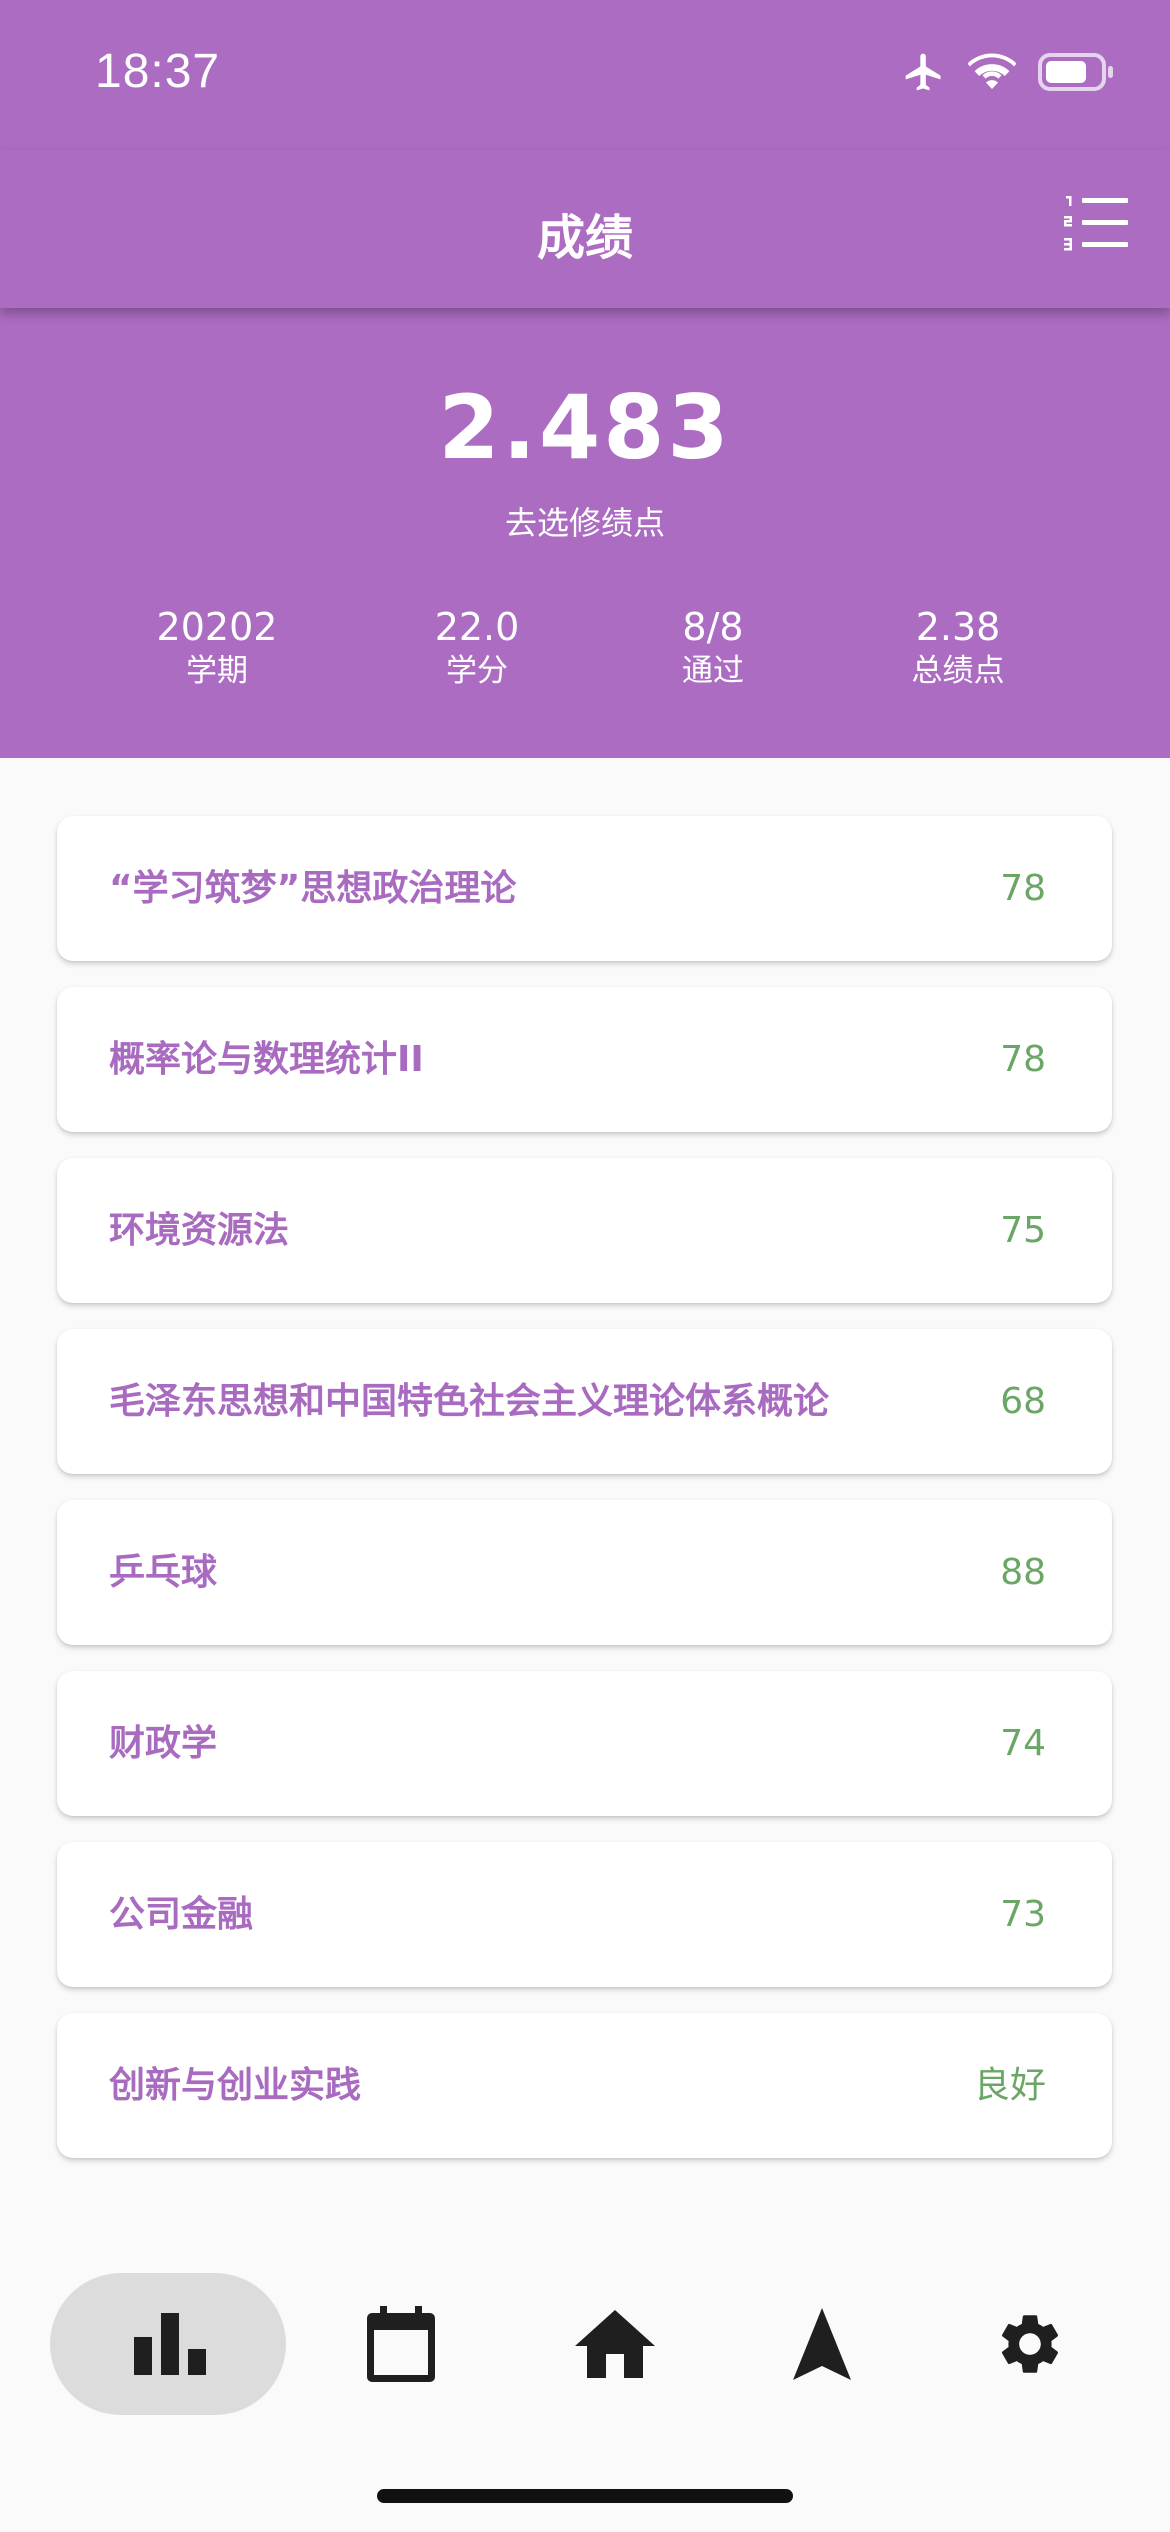 The image size is (1170, 2532). What do you see at coordinates (584, 1914) in the screenshot?
I see `course-card: 公司金融 73` at bounding box center [584, 1914].